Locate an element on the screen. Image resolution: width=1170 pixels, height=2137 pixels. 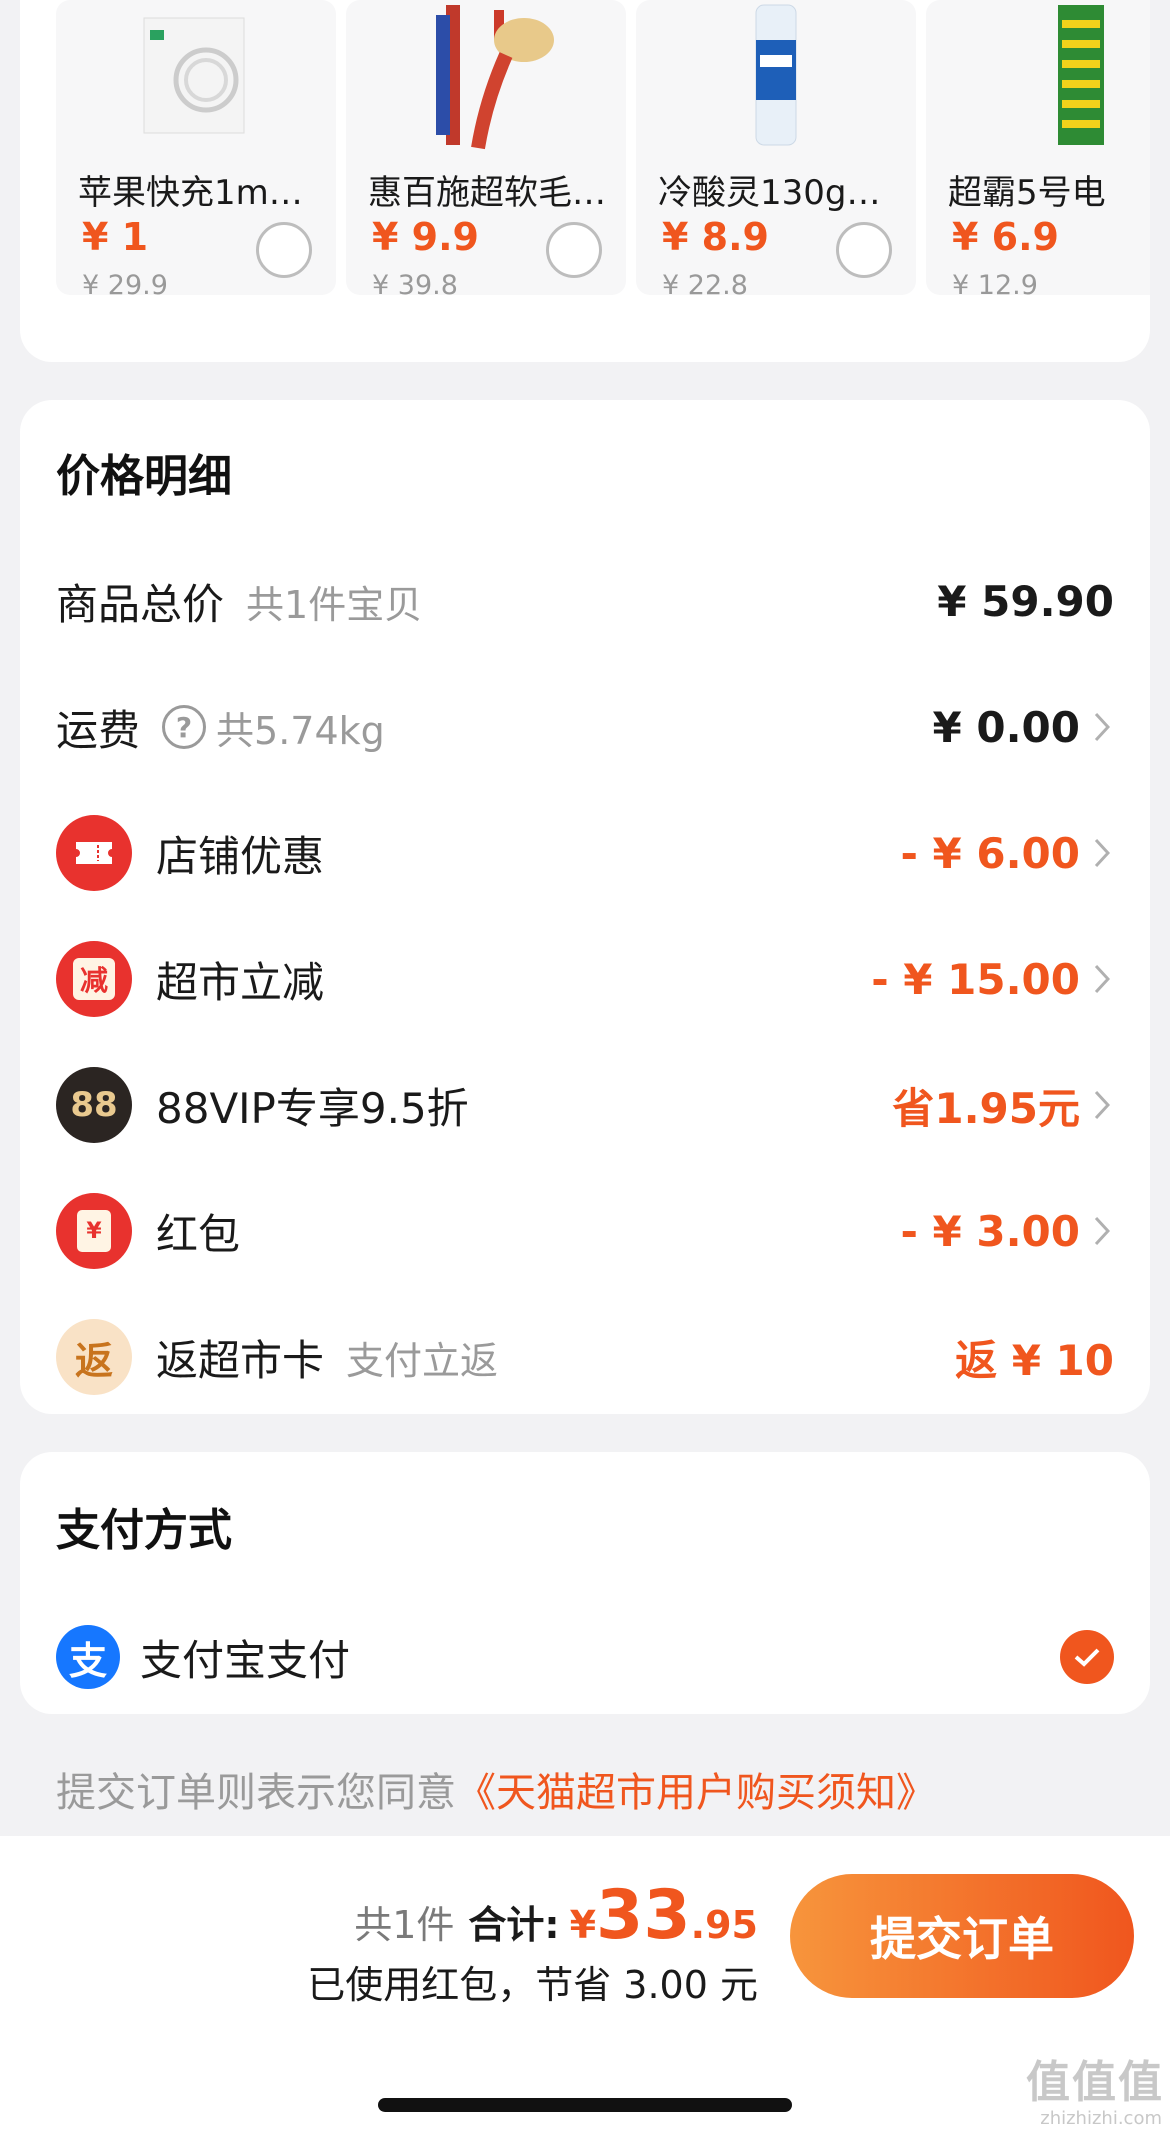
toothbrush-image is located at coordinates (486, 75).